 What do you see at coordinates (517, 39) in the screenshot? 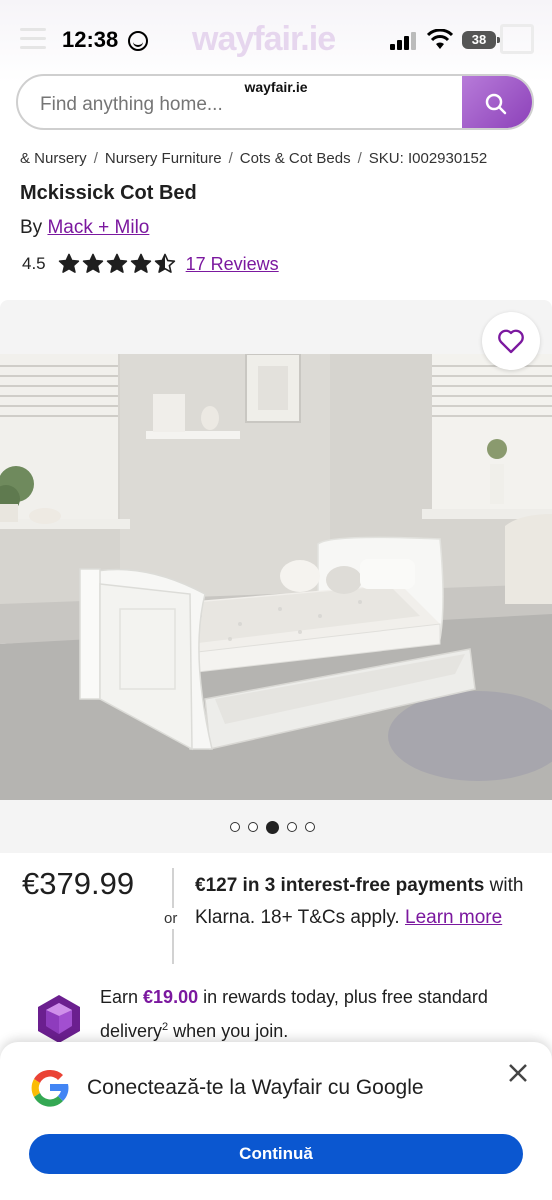
I see `cart-icon` at bounding box center [517, 39].